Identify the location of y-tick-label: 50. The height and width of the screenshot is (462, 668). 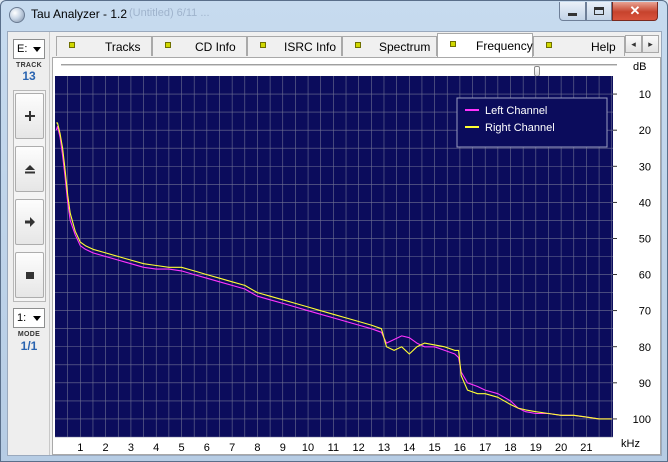
(645, 239).